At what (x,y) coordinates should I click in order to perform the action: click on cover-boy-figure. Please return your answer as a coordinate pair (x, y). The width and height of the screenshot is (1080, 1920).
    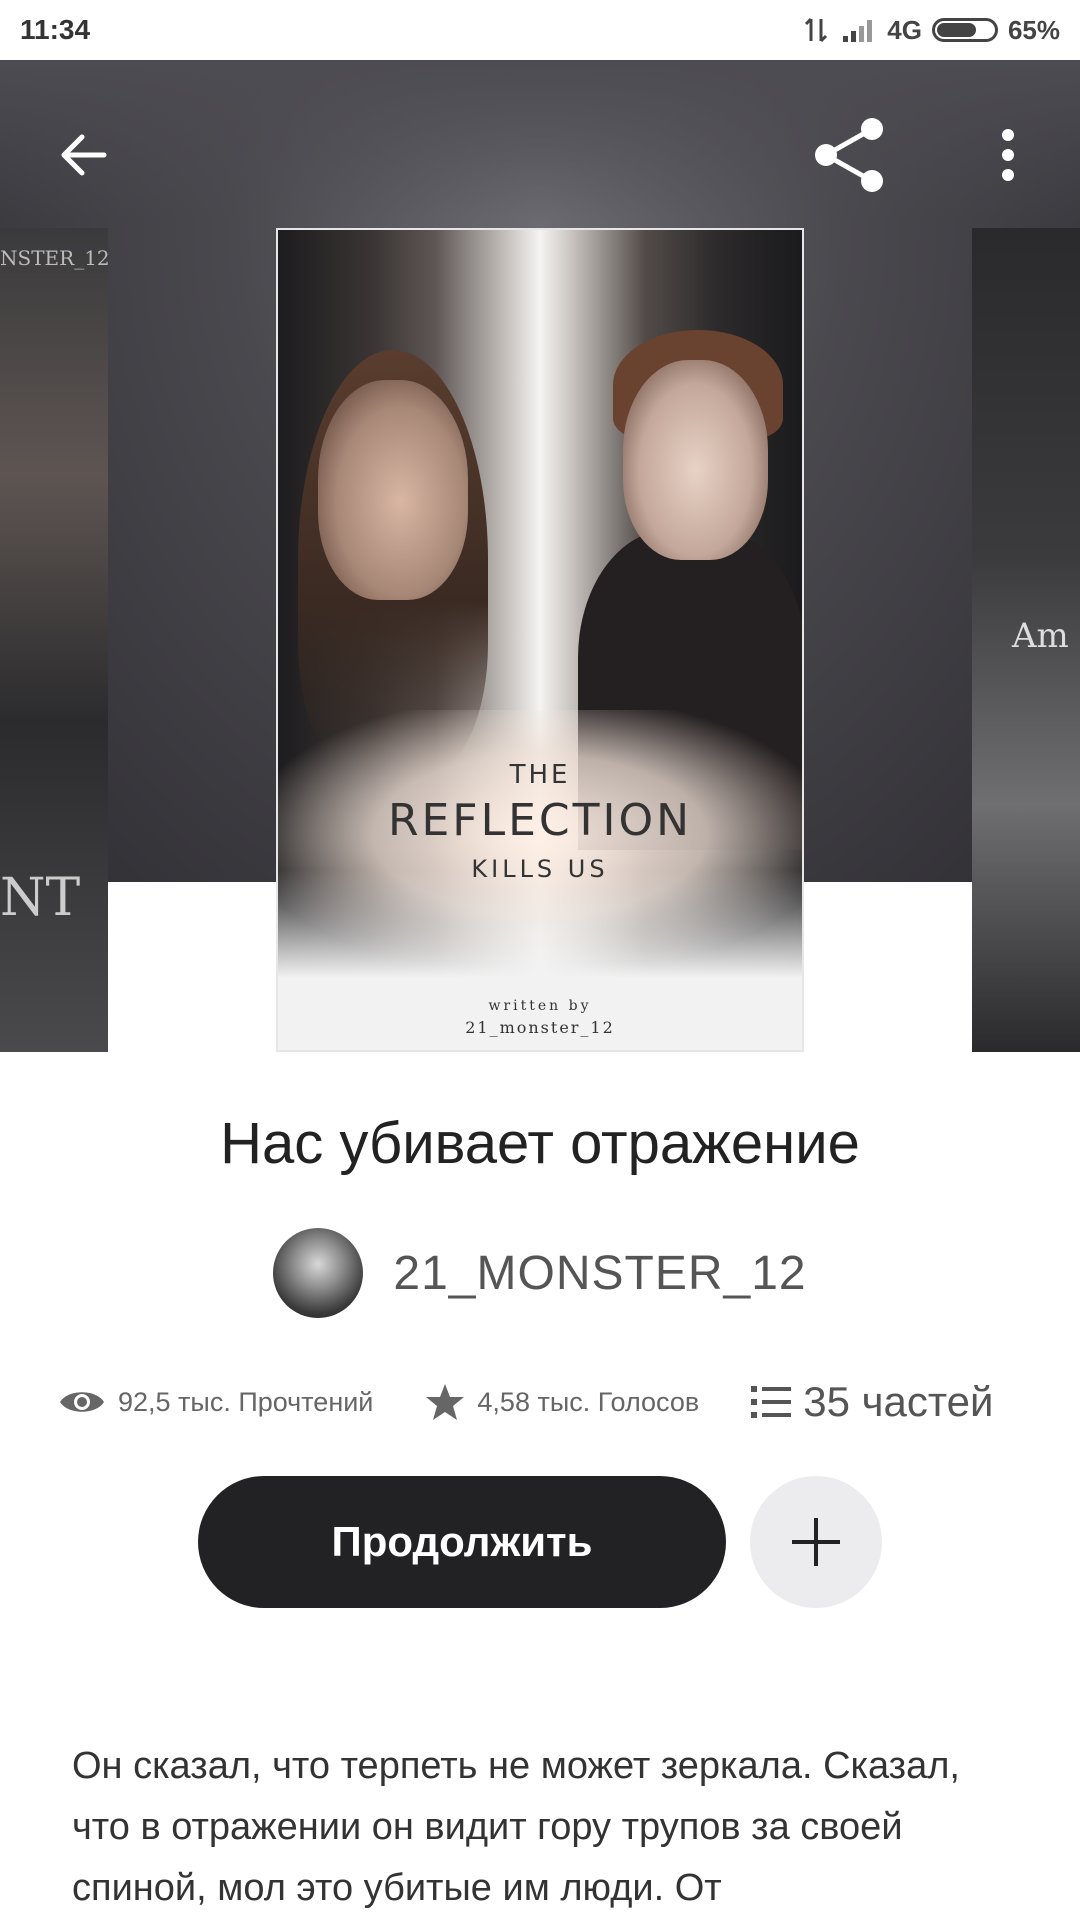
    Looking at the image, I should click on (695, 460).